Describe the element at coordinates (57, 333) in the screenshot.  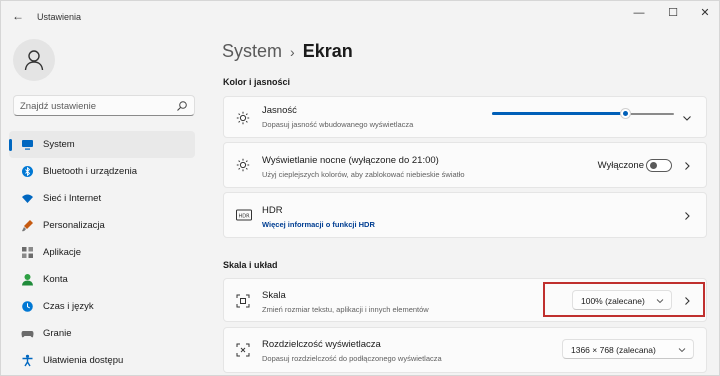
I see `sidebar-item-label: Granie` at that location.